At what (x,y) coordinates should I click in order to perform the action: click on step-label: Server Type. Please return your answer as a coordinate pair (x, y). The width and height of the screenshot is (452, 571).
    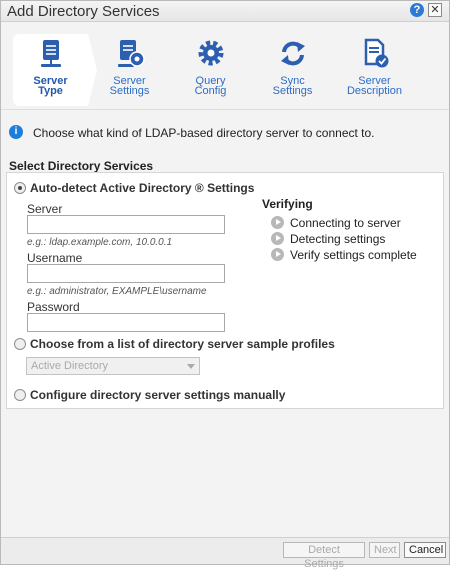
    Looking at the image, I should click on (50, 86).